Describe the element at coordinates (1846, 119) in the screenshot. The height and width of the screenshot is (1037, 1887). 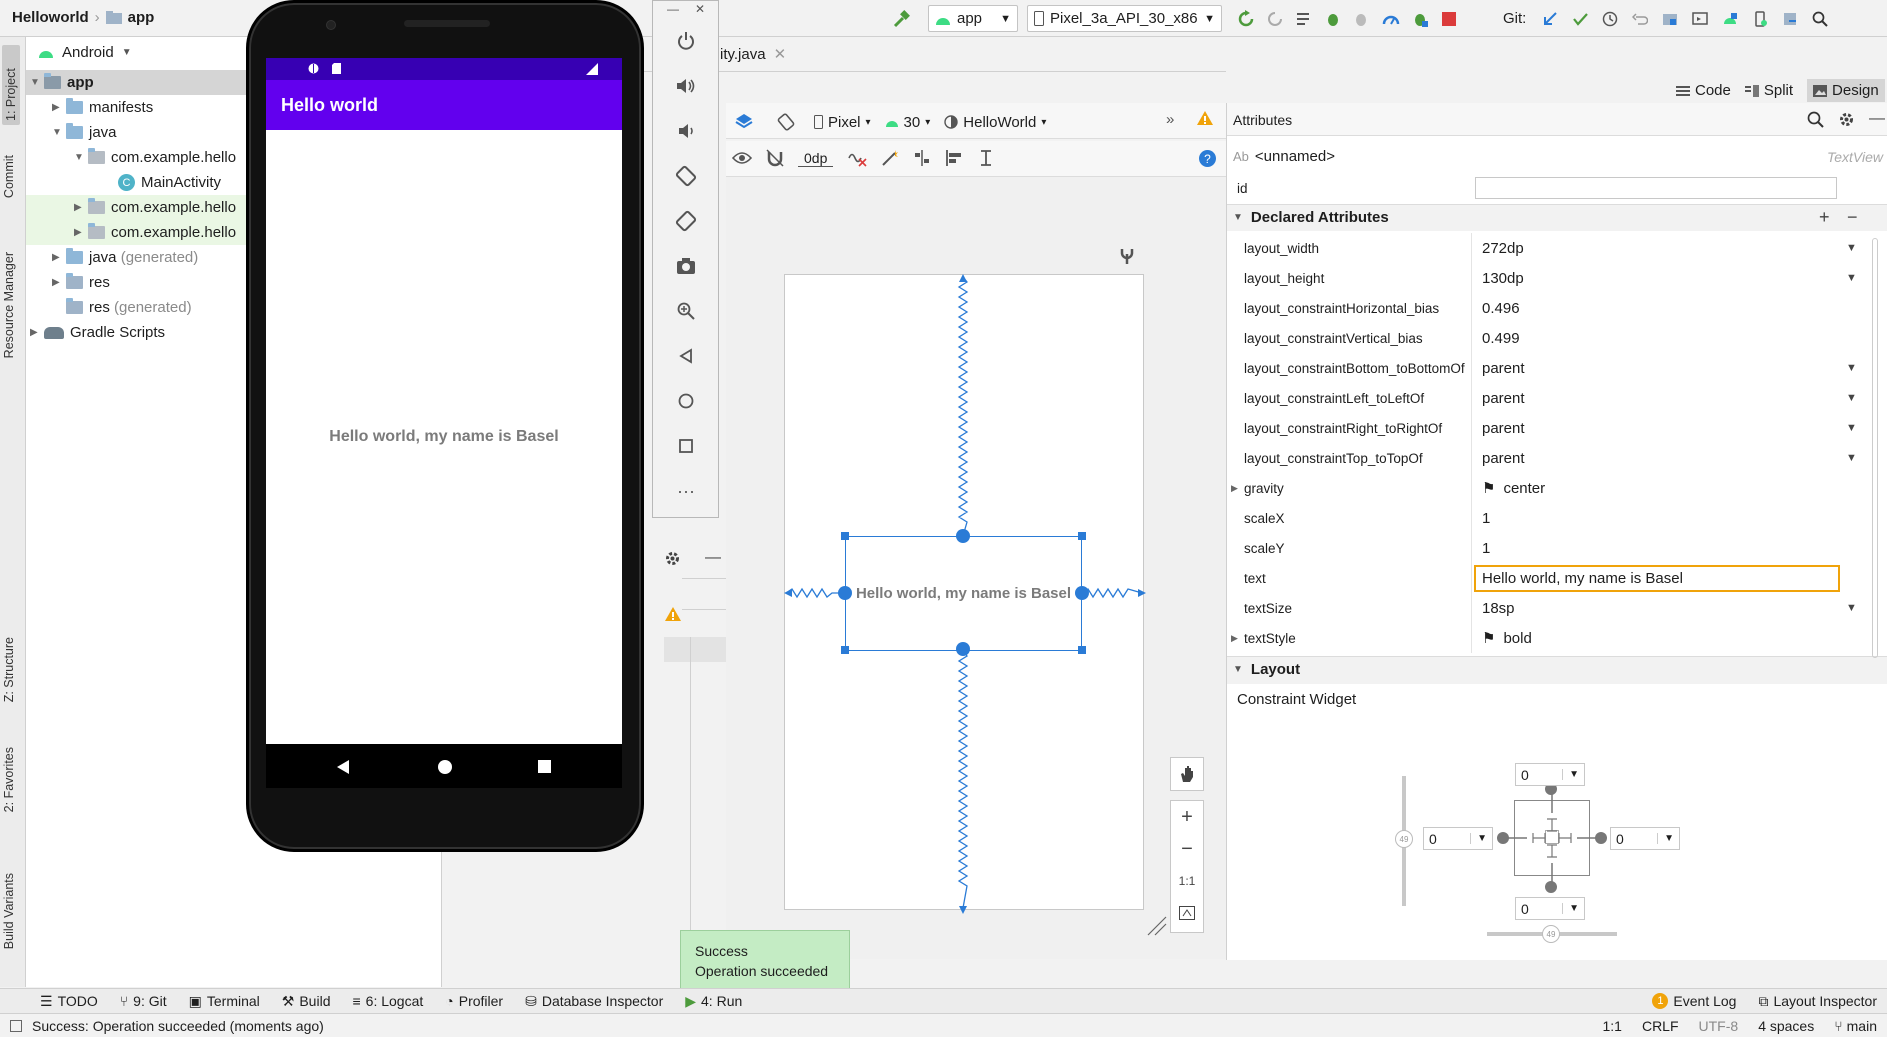
I see `gear-icon` at that location.